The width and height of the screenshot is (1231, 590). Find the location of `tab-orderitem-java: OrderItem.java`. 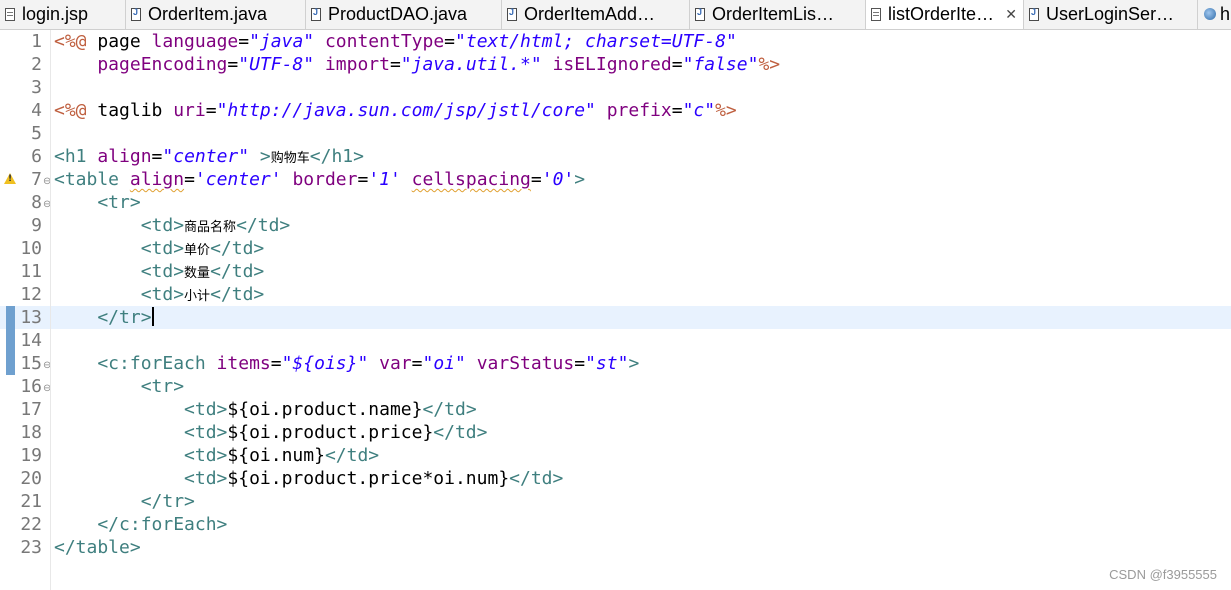

tab-orderitem-java: OrderItem.java is located at coordinates (216, 14).